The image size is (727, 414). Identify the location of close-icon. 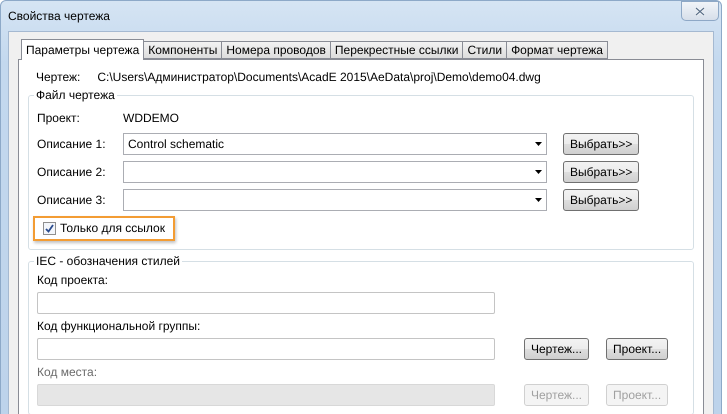
(700, 11).